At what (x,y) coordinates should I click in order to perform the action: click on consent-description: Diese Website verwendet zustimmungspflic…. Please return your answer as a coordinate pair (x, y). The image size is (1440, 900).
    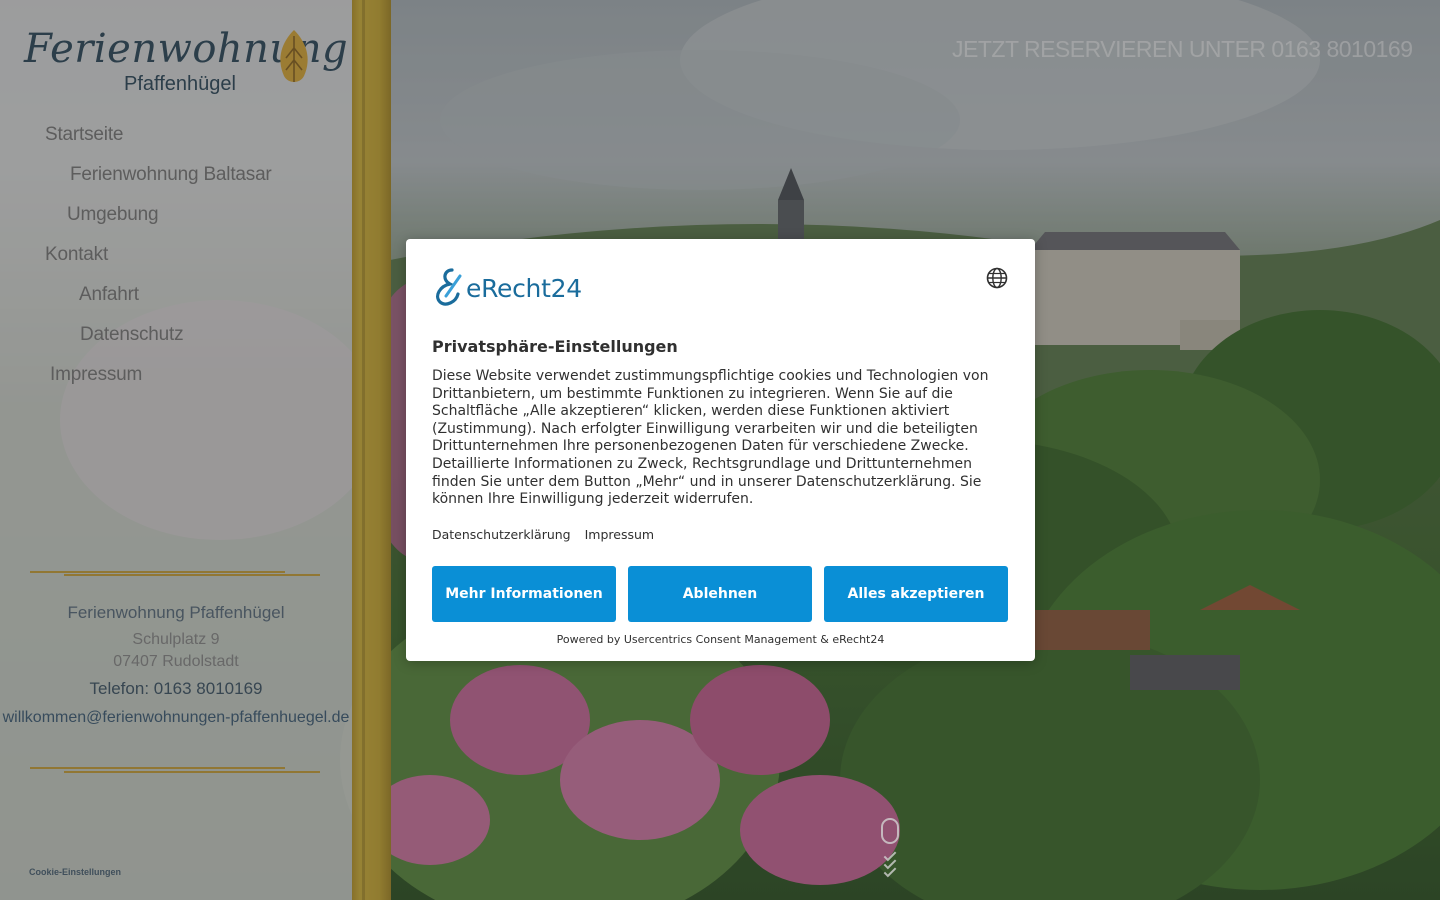
    Looking at the image, I should click on (710, 438).